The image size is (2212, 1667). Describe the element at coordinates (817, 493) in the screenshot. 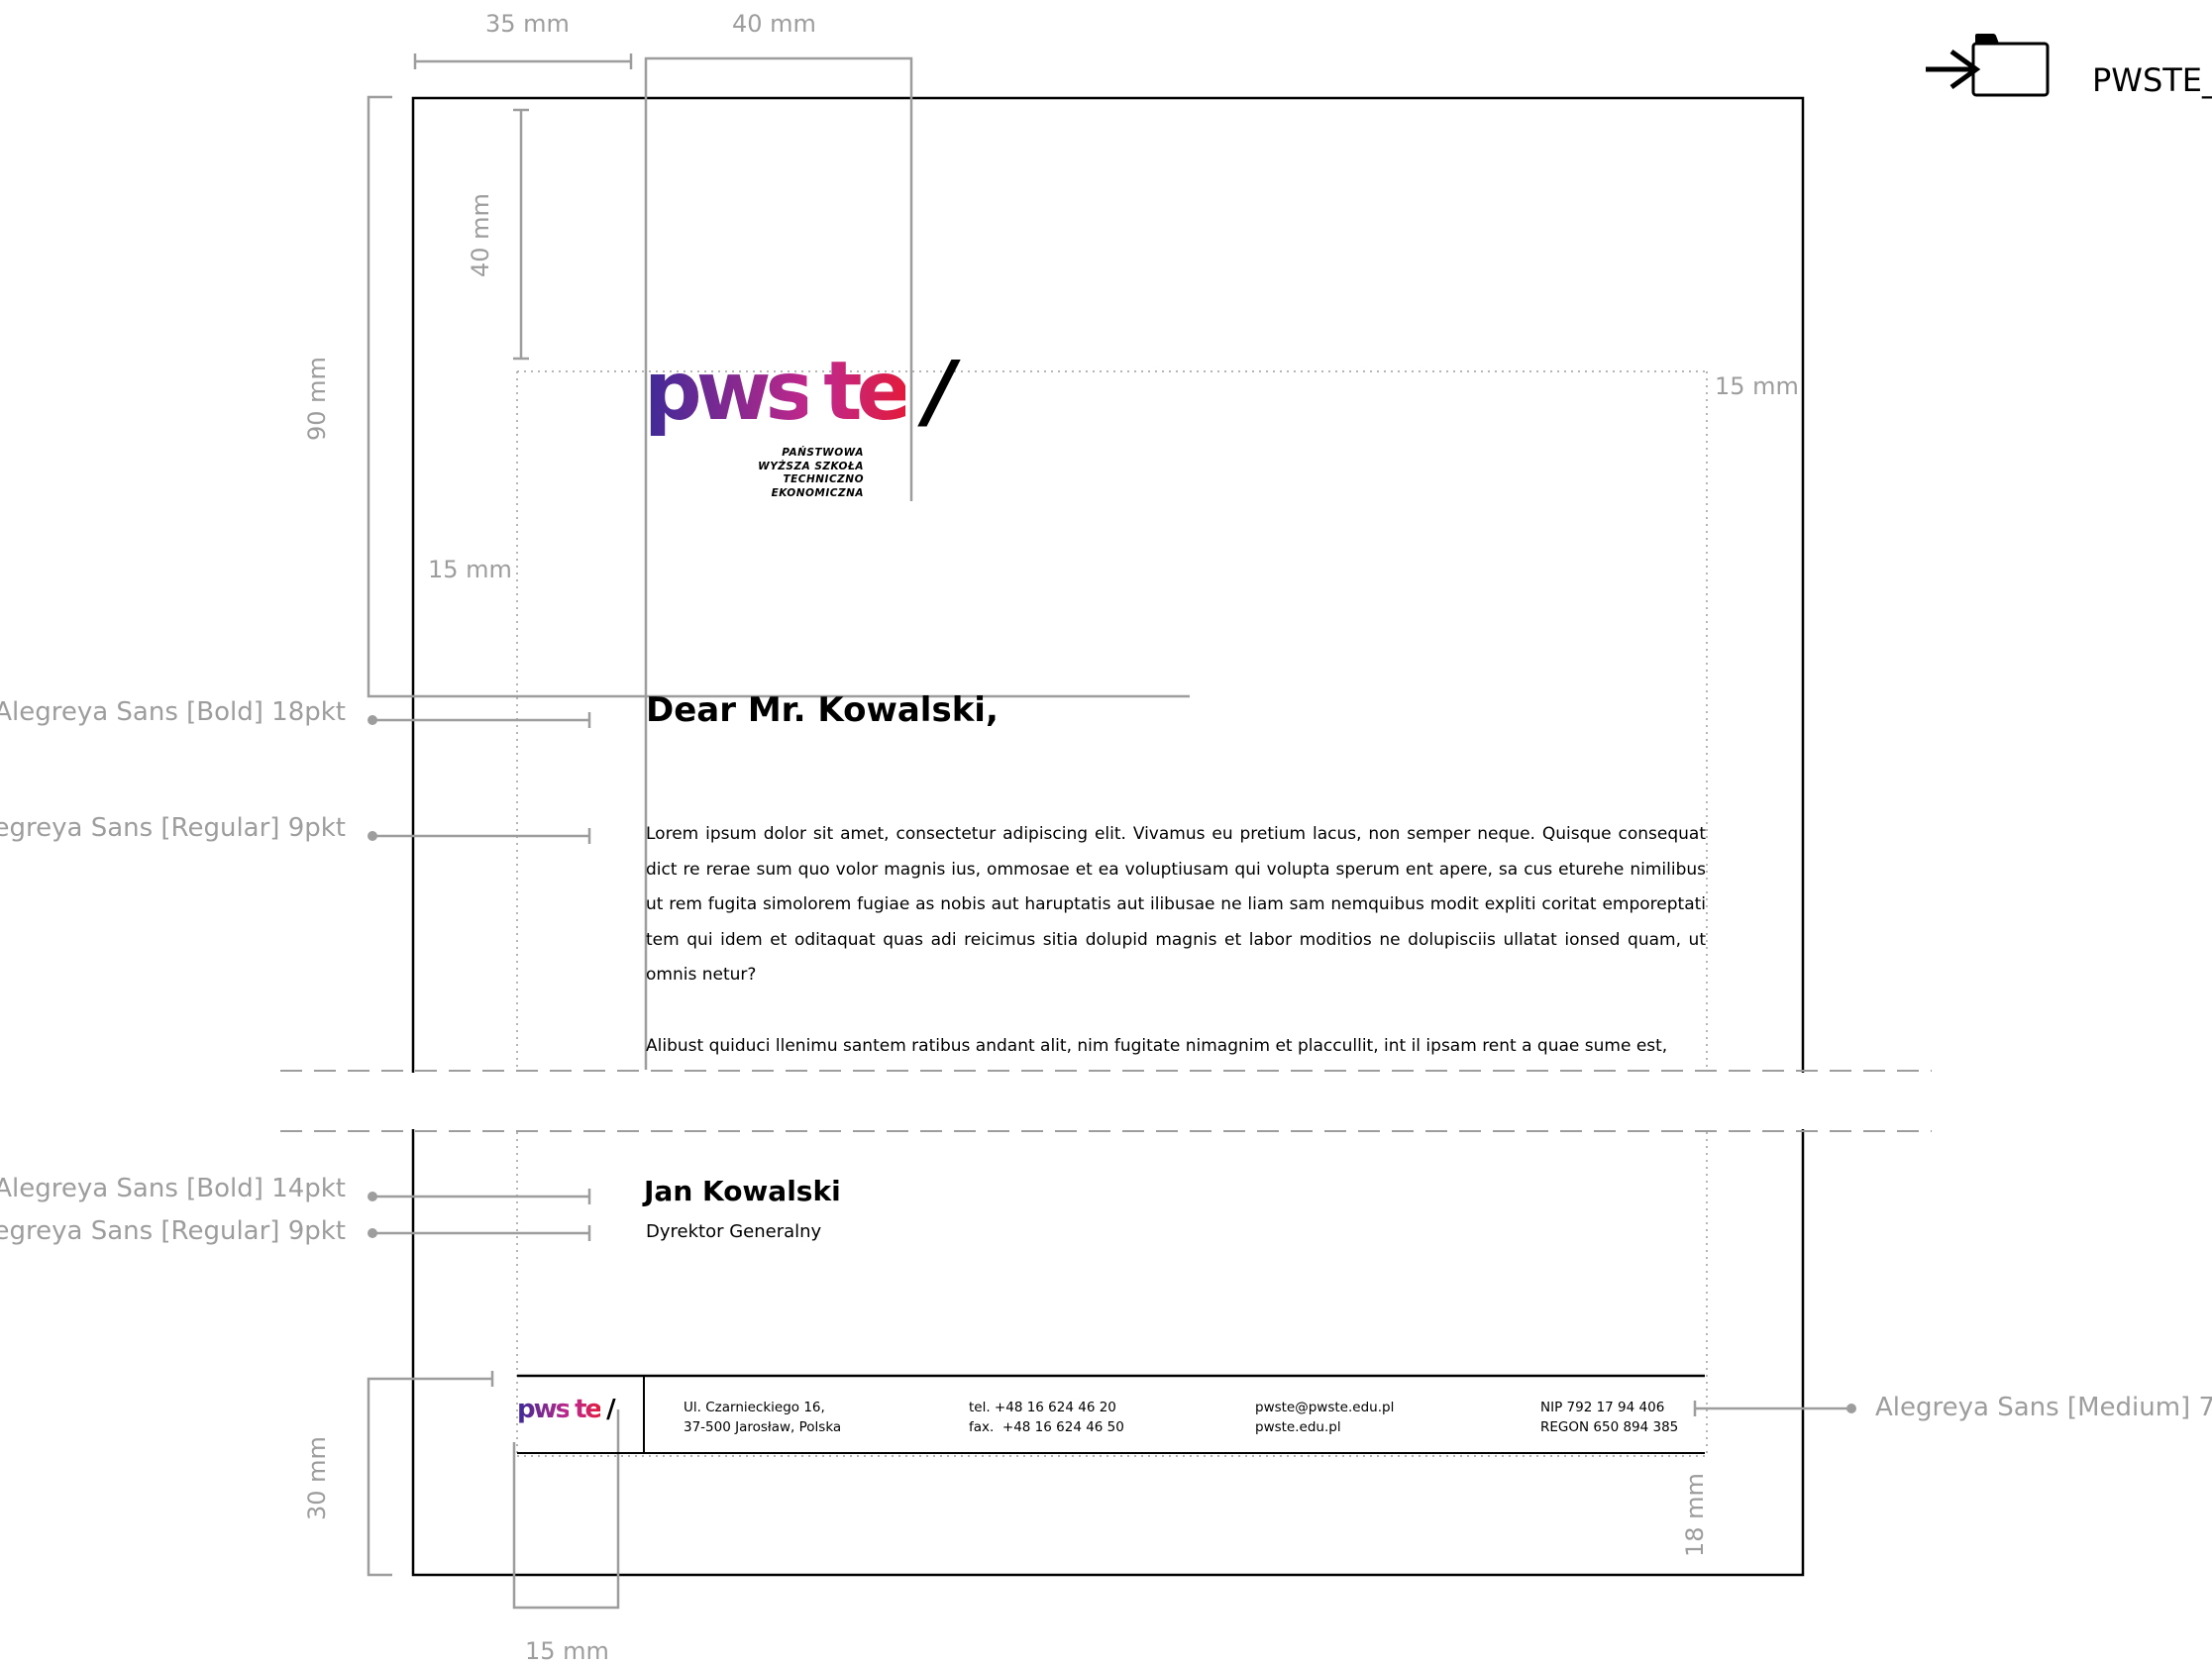

I see `tagline-line: EKONOMICZNA` at that location.